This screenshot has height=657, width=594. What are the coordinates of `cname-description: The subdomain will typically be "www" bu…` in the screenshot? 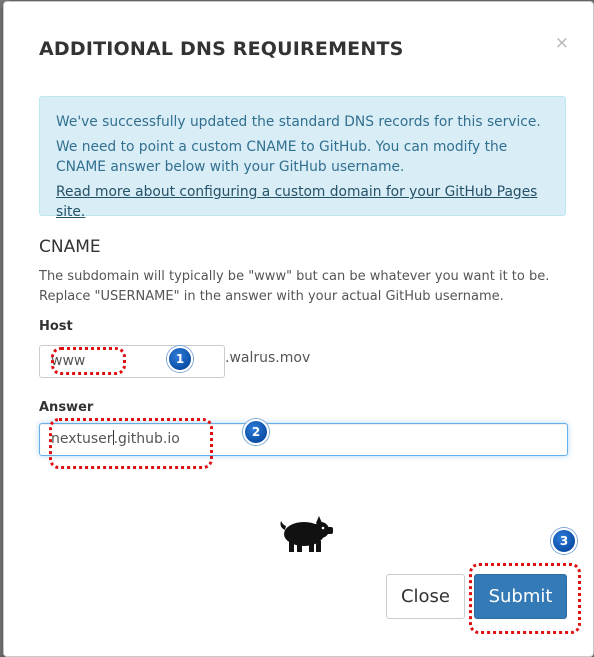 It's located at (294, 286).